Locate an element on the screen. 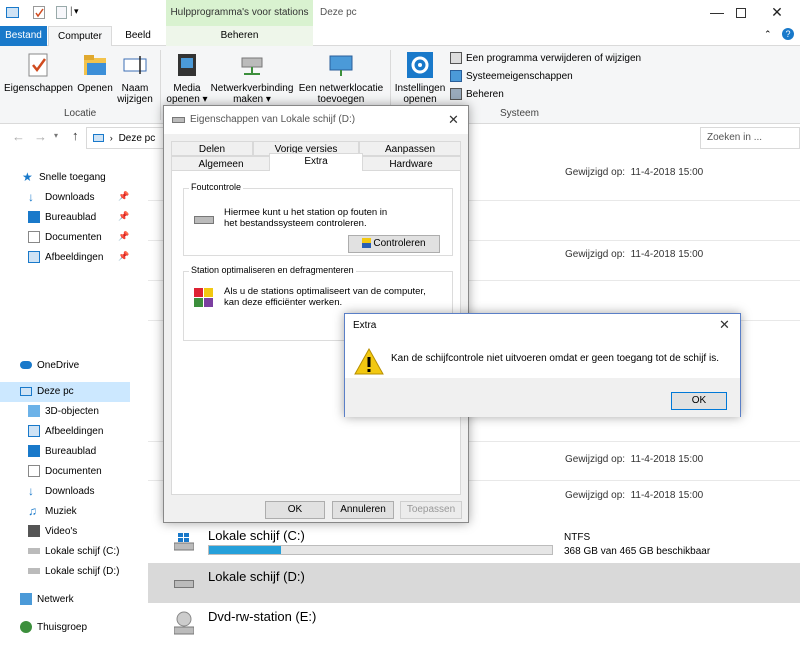  ribbon-collapse-icon: ⌃ is located at coordinates (768, 34).